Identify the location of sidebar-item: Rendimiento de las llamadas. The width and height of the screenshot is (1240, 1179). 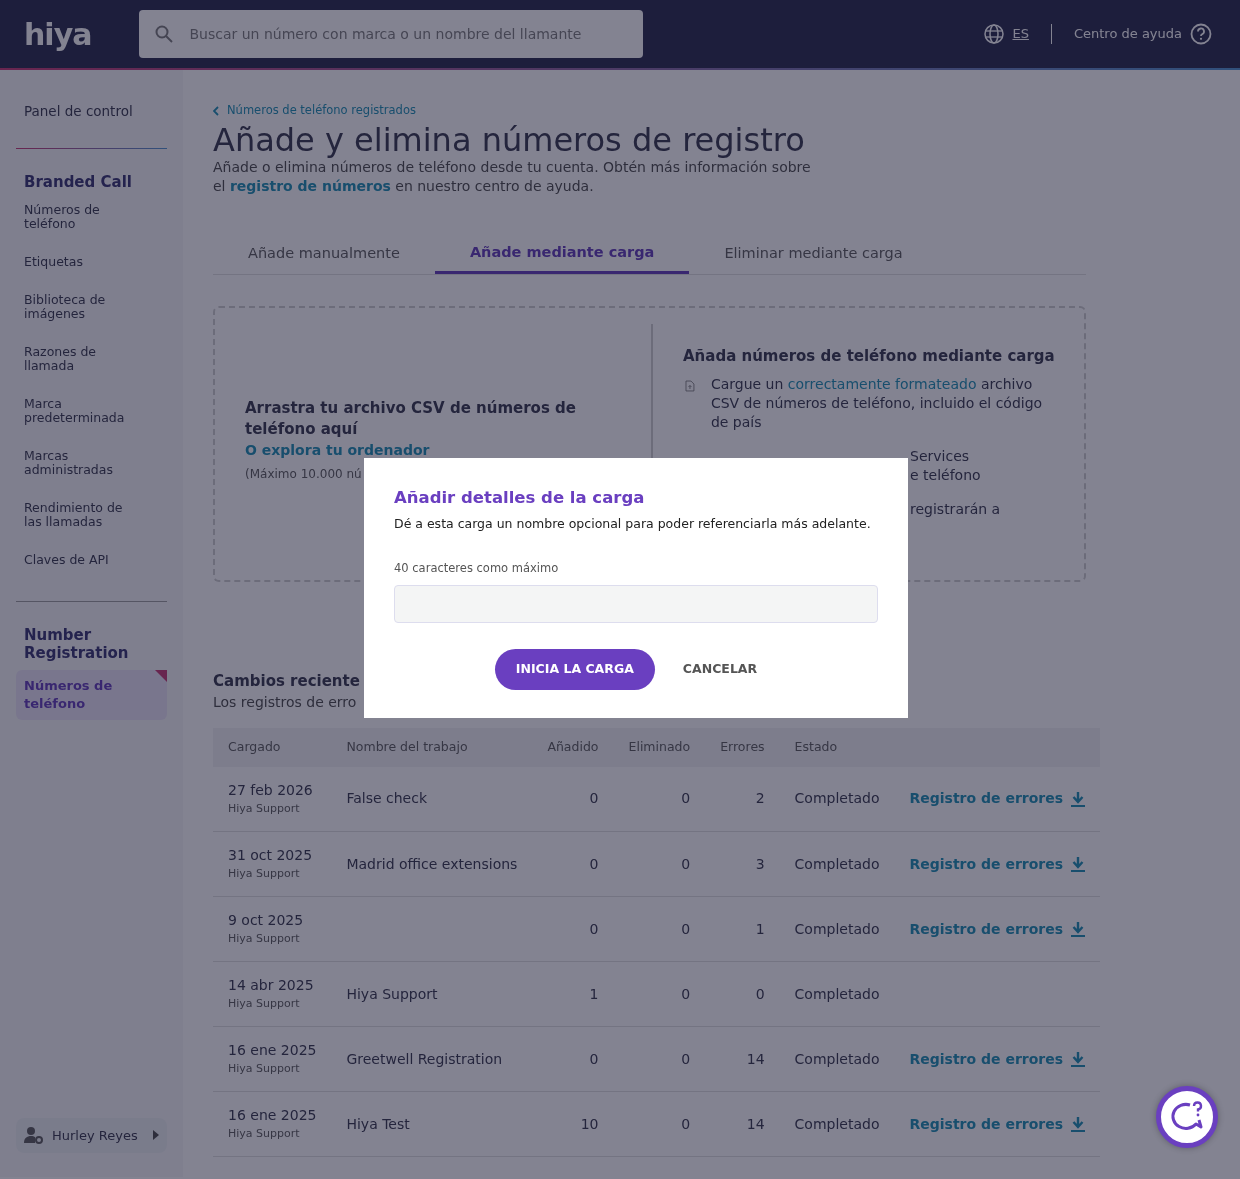
(80, 515).